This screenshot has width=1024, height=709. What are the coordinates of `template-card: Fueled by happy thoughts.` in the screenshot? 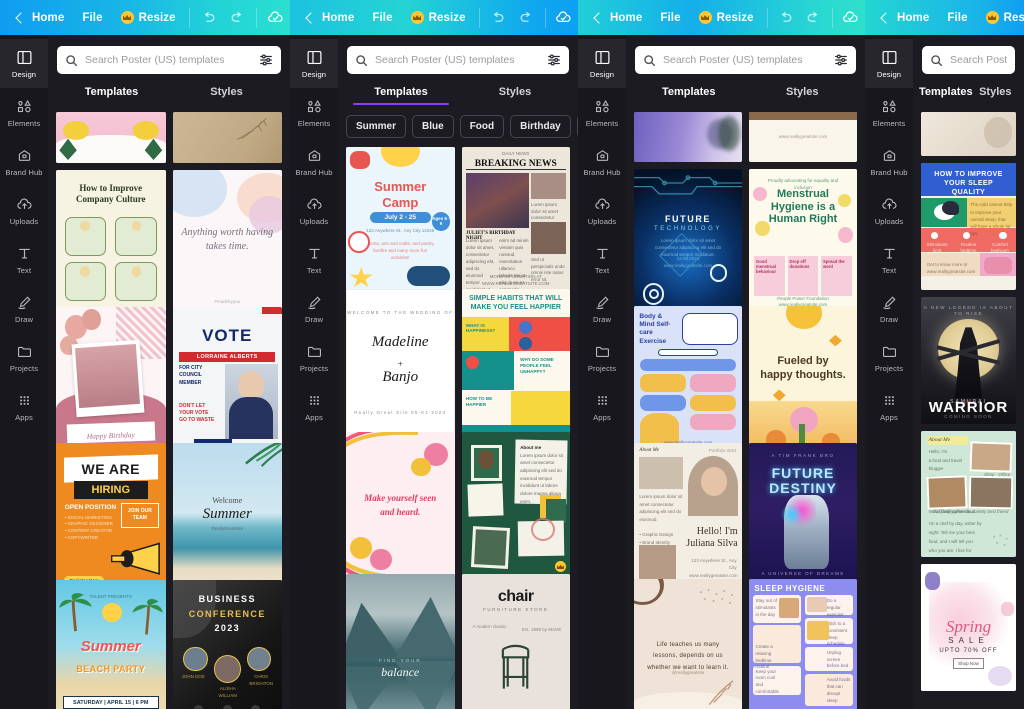 It's located at (803, 378).